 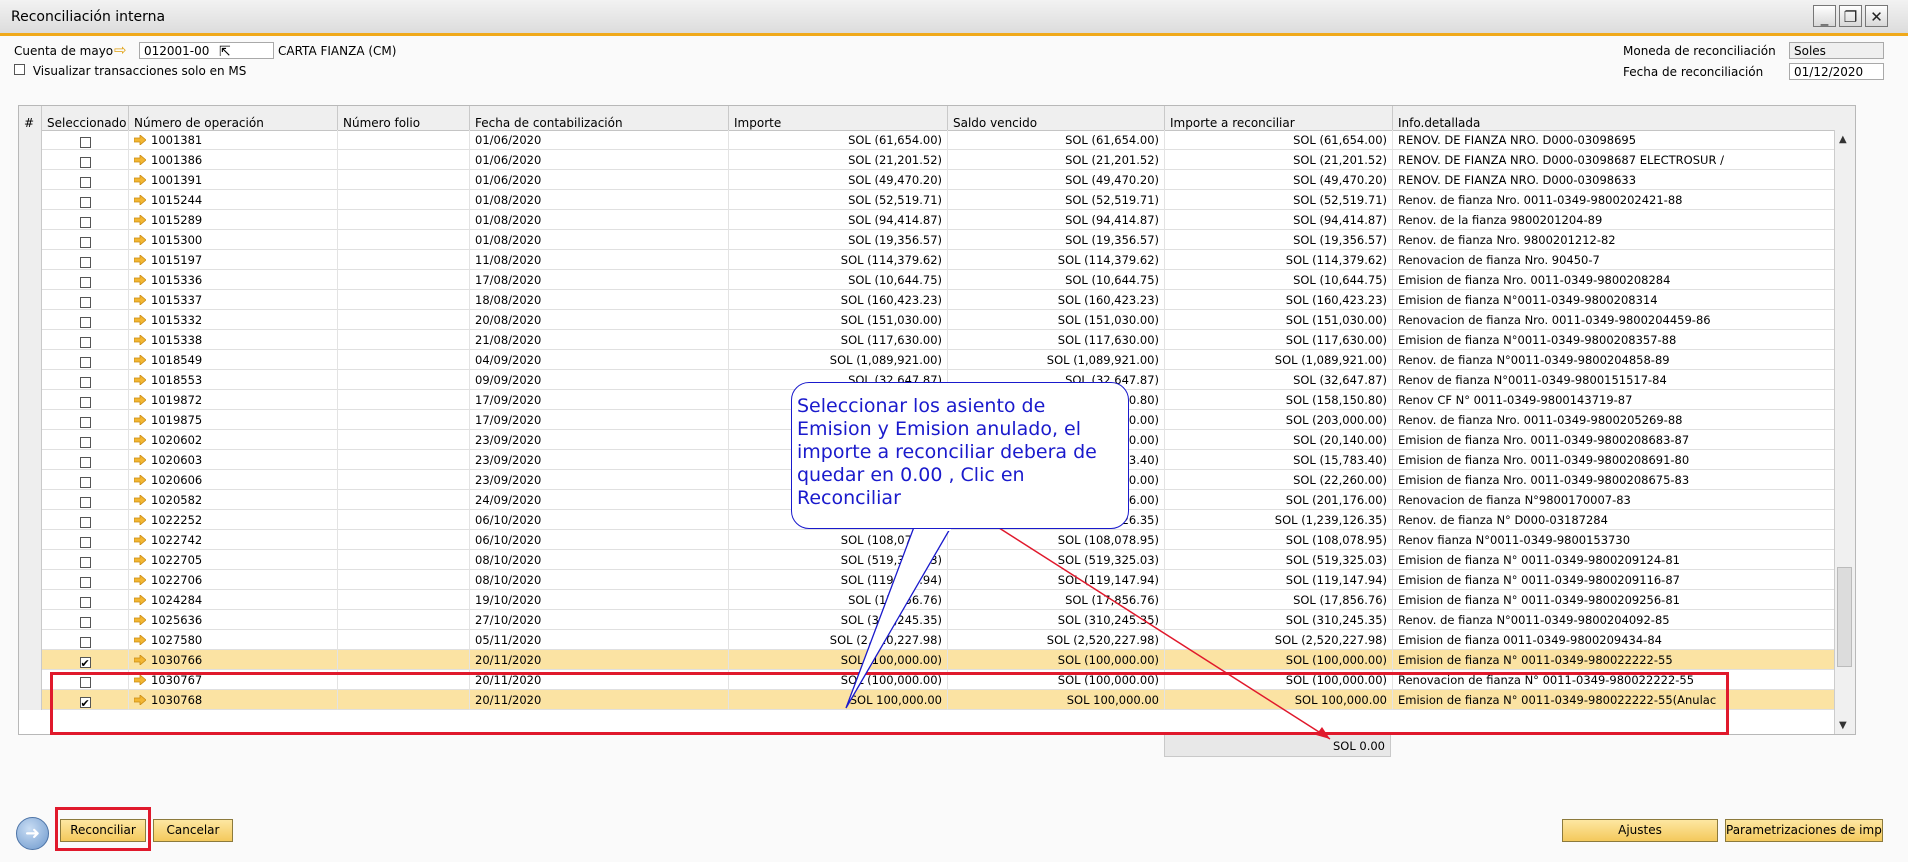 What do you see at coordinates (1323, 733) in the screenshot?
I see `pointer-arrowhead-icon` at bounding box center [1323, 733].